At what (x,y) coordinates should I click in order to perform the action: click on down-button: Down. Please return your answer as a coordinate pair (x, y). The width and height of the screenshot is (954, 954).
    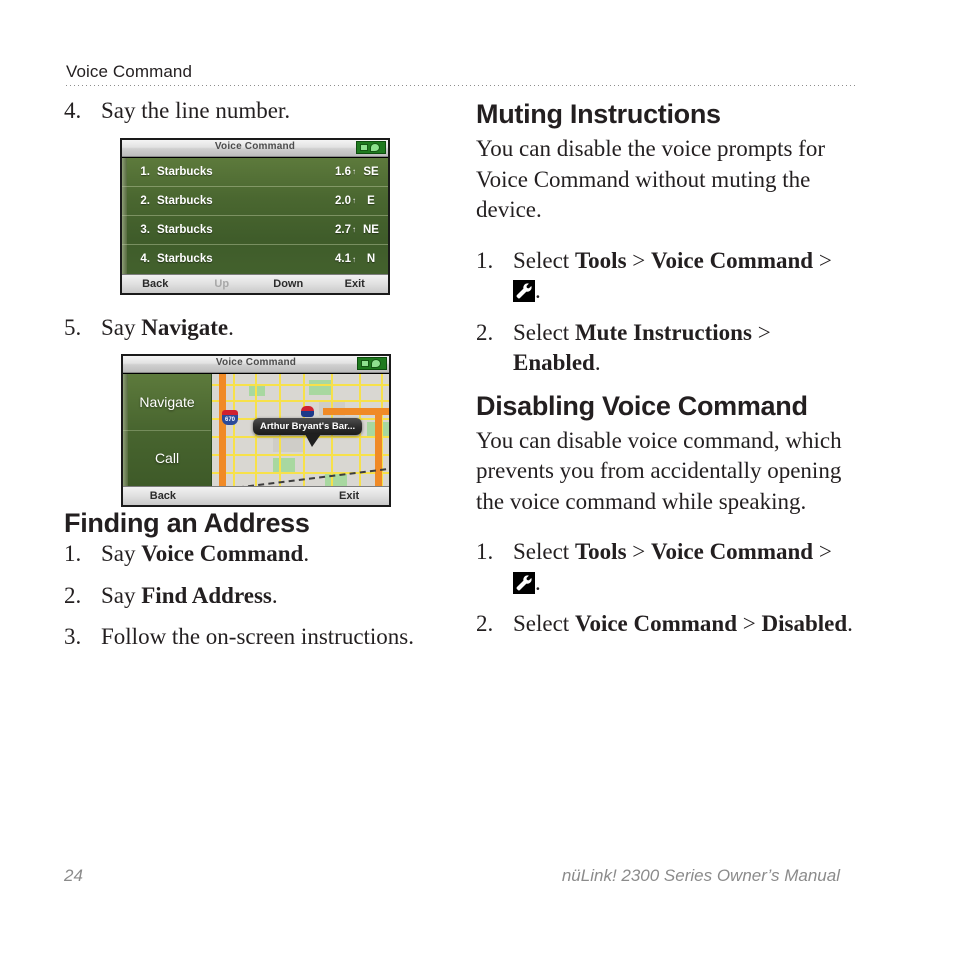
    Looking at the image, I should click on (288, 284).